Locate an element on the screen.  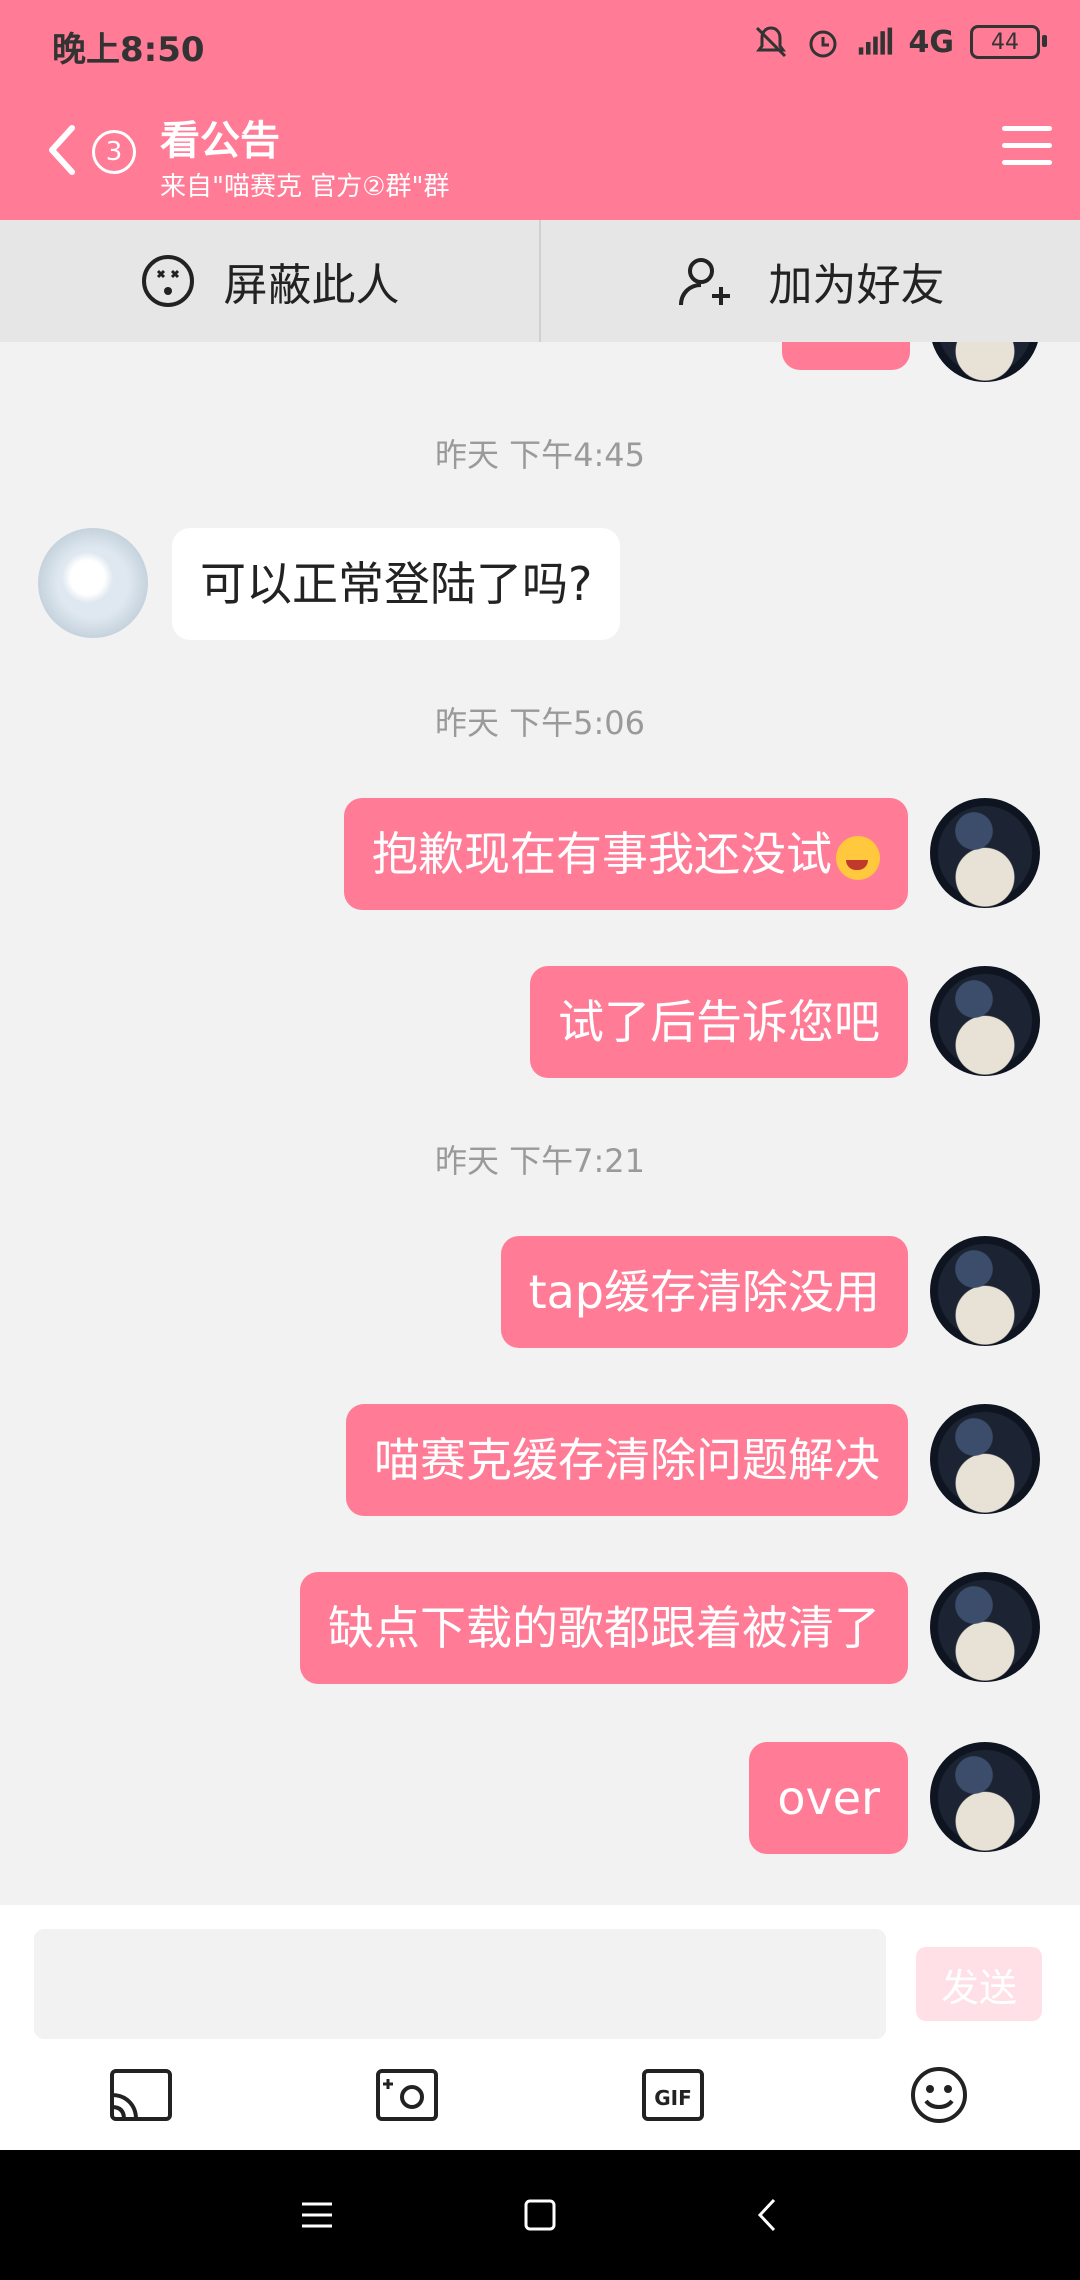
block-face-icon is located at coordinates (167, 281).